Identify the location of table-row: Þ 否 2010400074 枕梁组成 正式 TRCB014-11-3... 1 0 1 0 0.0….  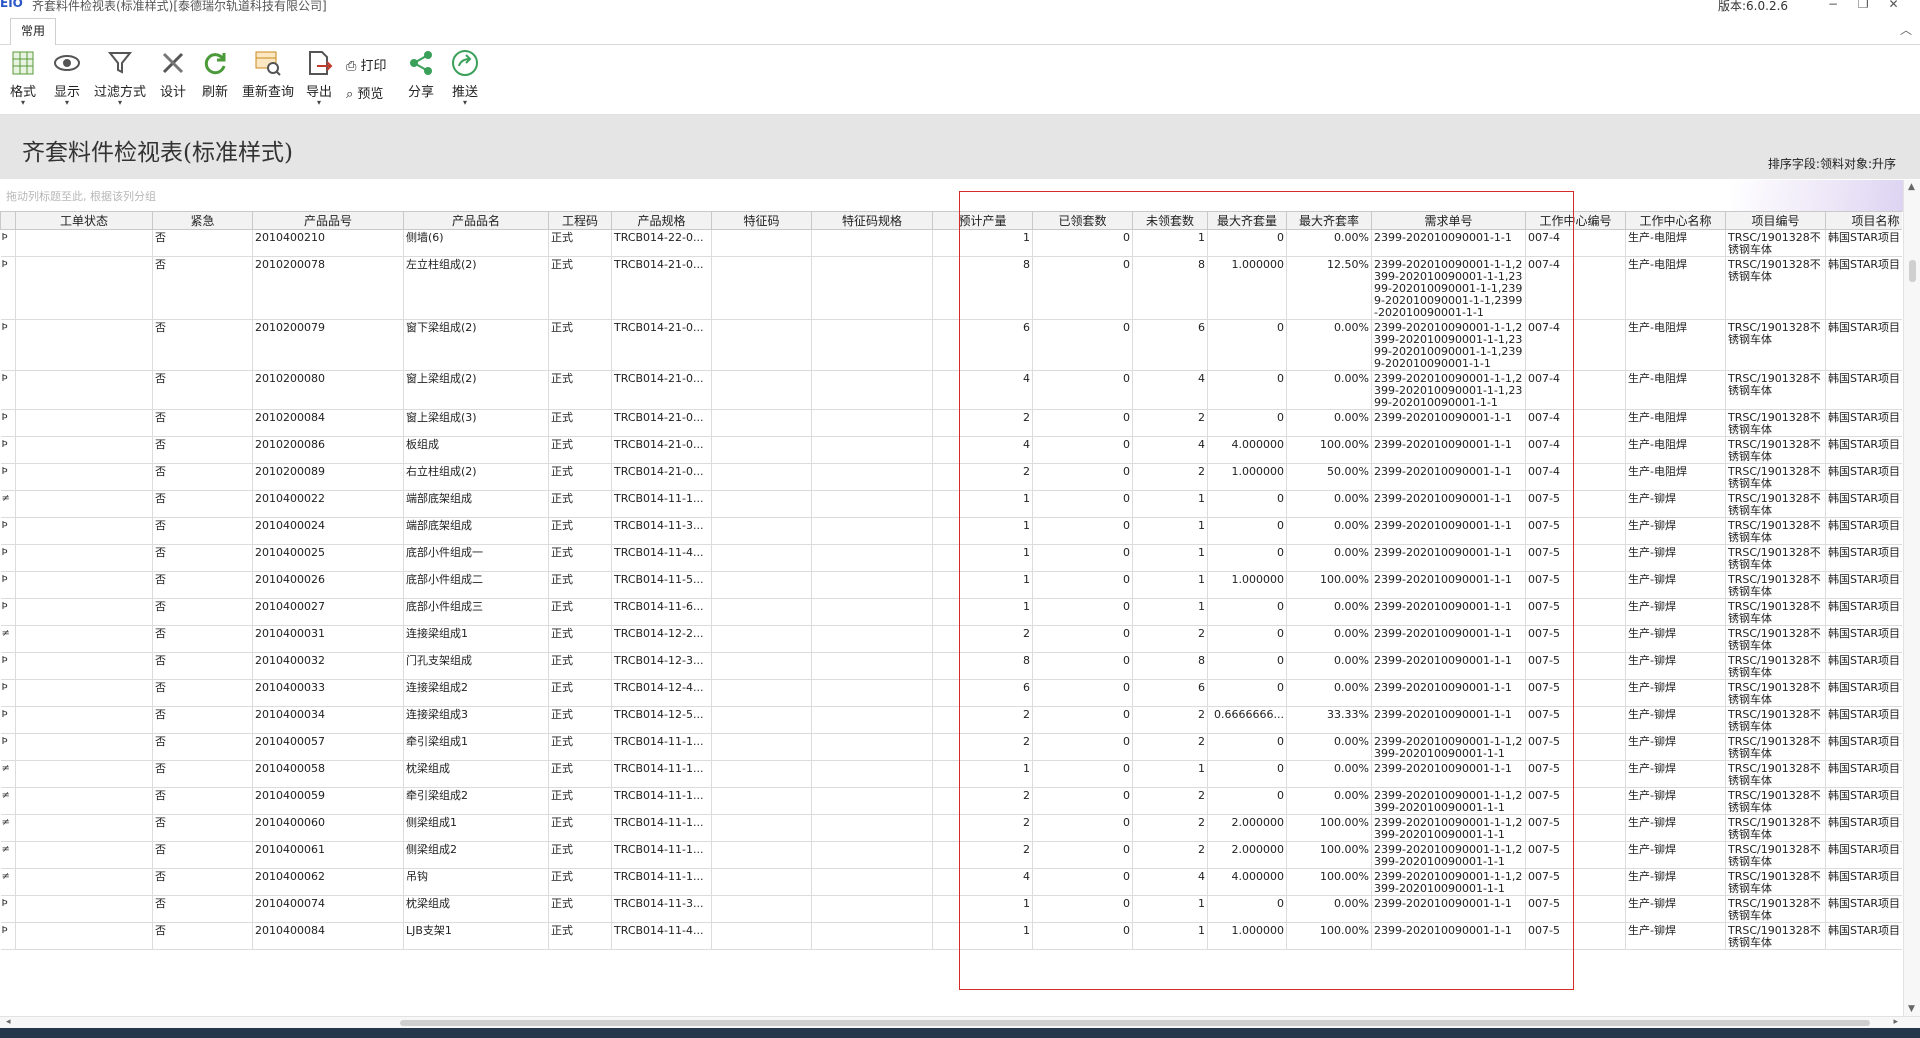
(951, 909).